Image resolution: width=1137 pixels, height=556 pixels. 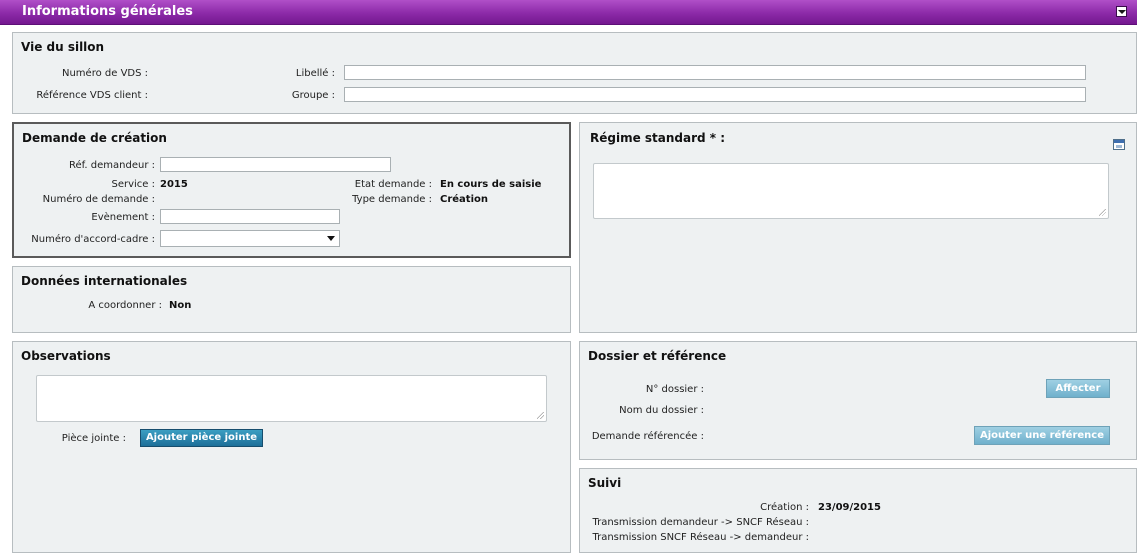 I want to click on piece-jointe-label: Pièce jointe :, so click(x=93, y=438).